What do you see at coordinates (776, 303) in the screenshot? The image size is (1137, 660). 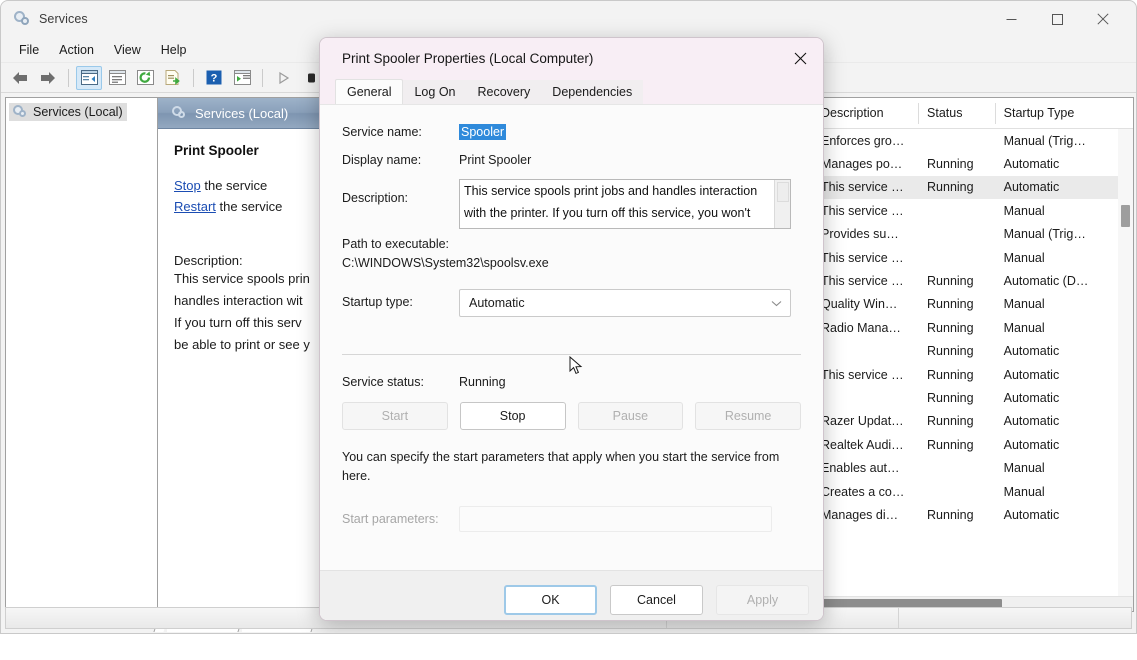 I see `chevron-down-icon` at bounding box center [776, 303].